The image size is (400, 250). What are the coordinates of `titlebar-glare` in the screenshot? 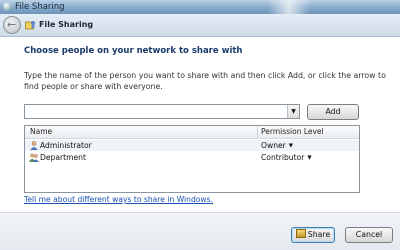 It's located at (289, 7).